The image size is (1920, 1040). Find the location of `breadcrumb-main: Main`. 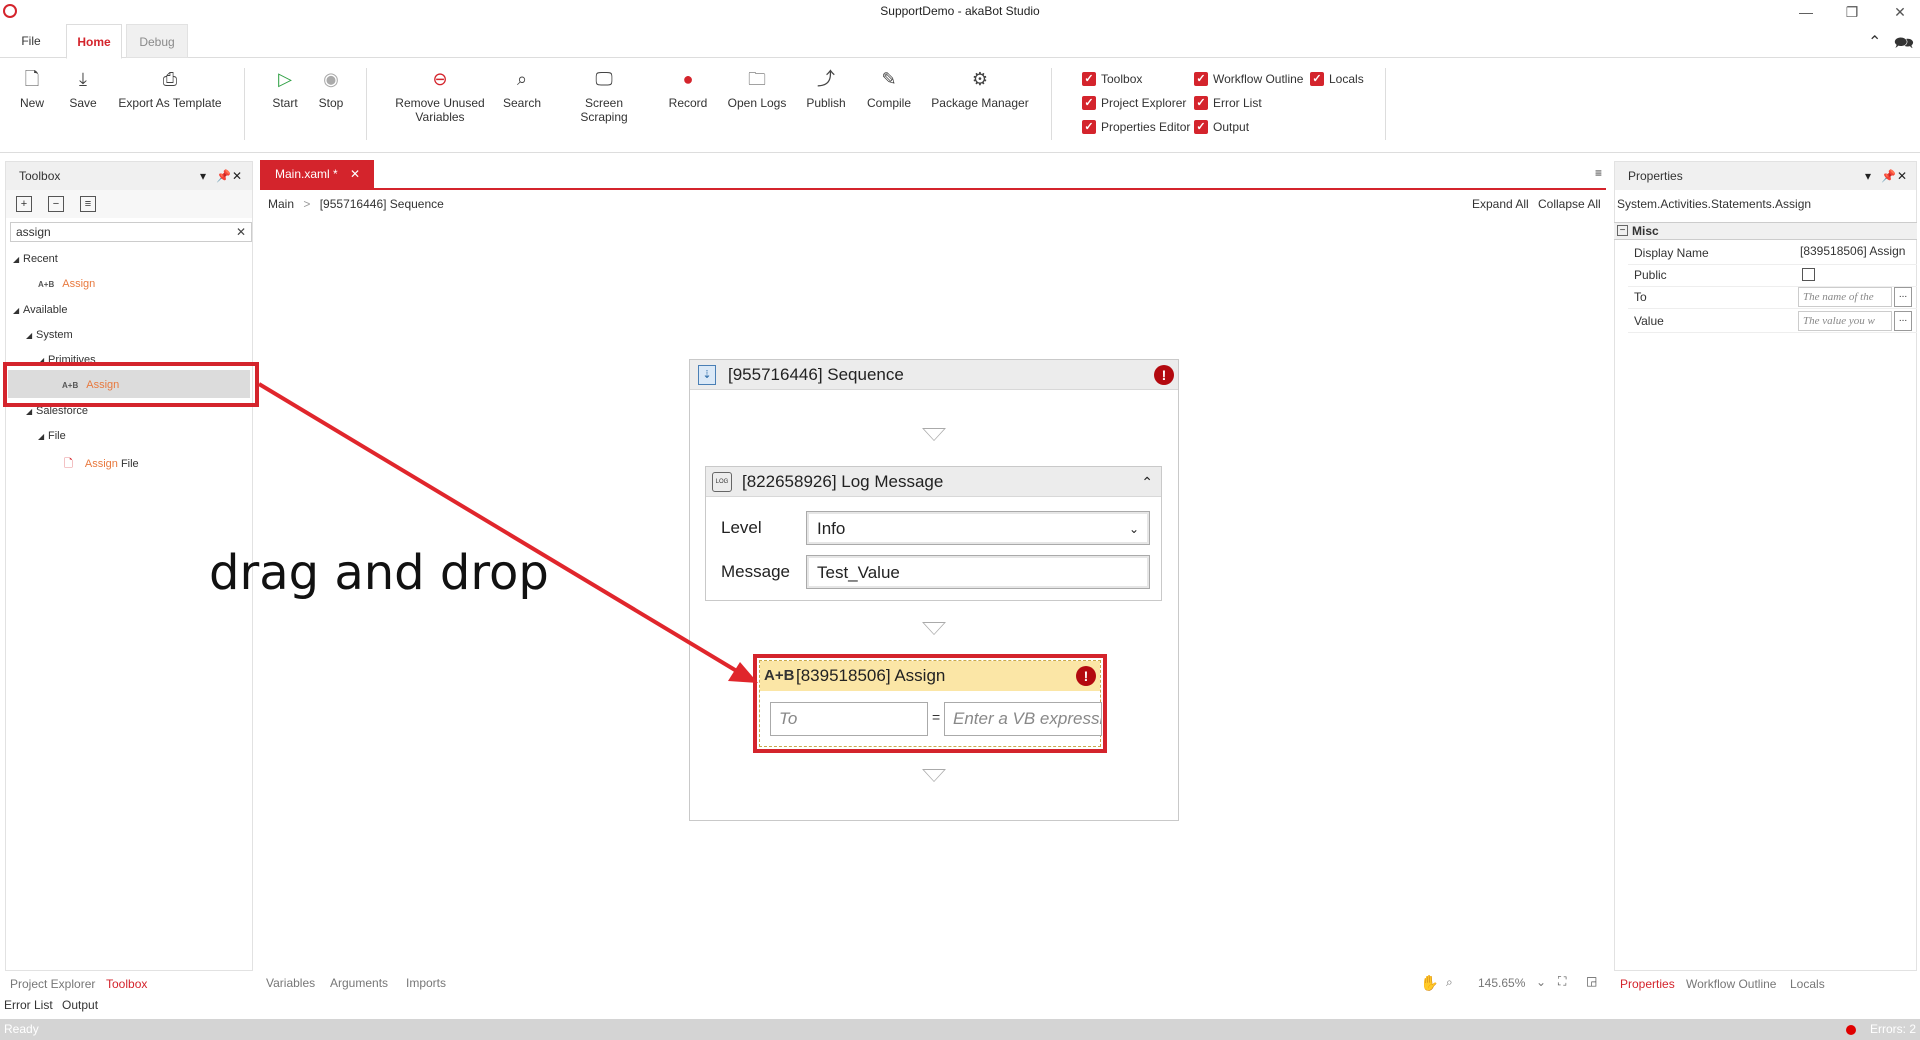

breadcrumb-main: Main is located at coordinates (281, 204).